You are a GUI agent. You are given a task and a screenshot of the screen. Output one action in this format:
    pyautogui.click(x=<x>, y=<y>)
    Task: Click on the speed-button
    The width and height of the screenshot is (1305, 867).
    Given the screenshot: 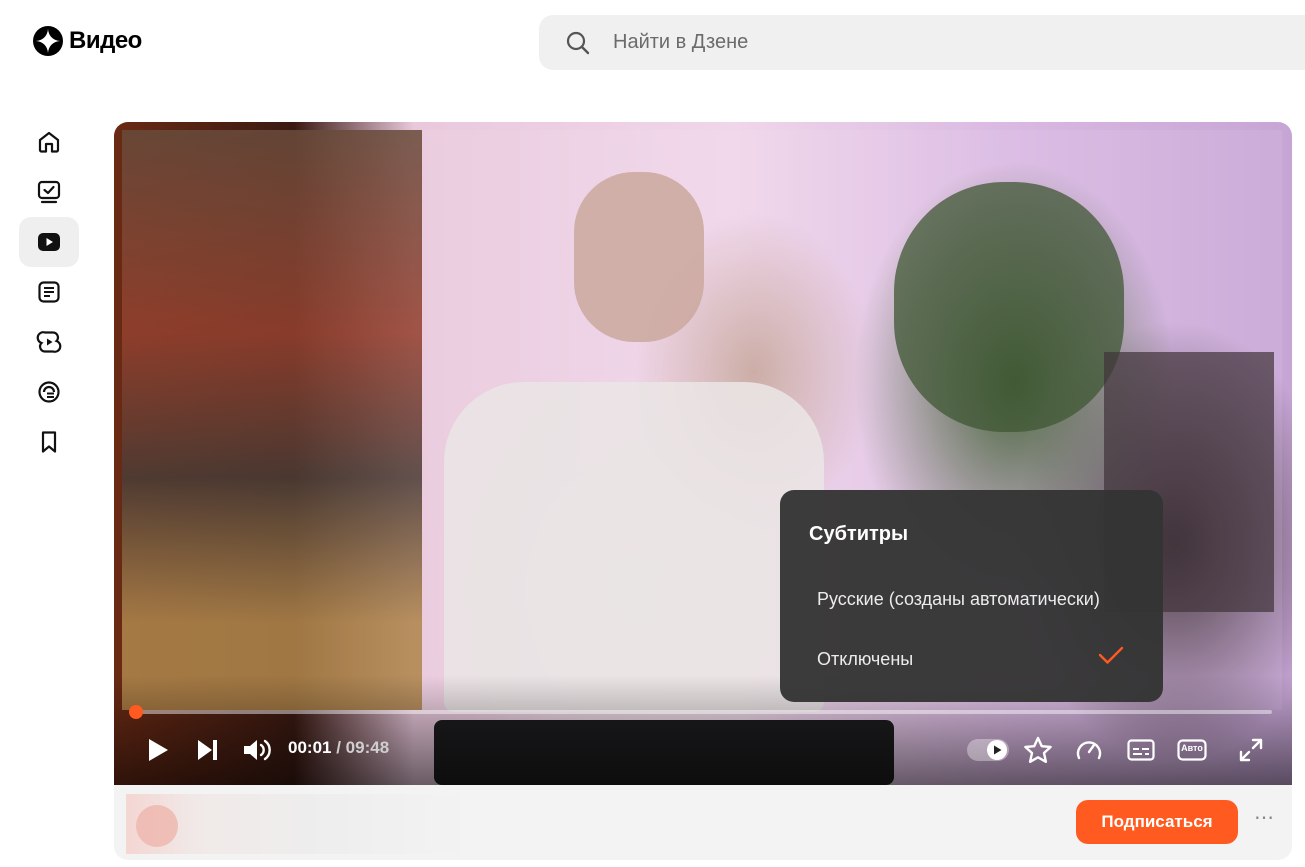 What is the action you would take?
    pyautogui.click(x=1089, y=750)
    